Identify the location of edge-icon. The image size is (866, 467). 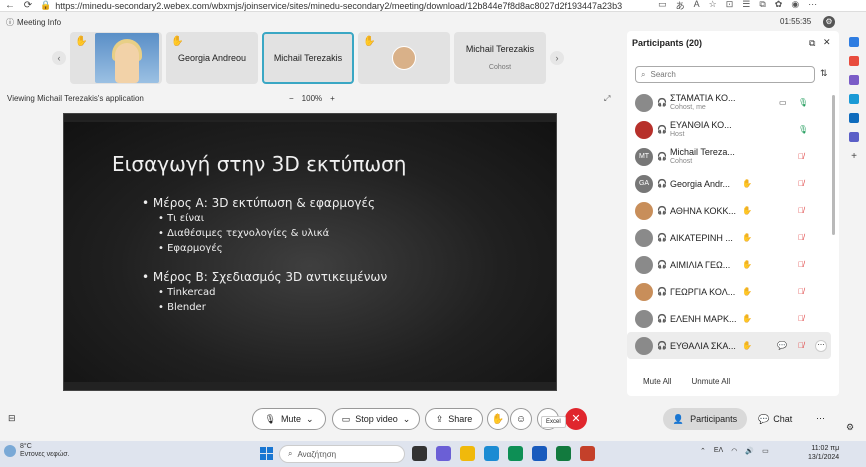
(491, 453).